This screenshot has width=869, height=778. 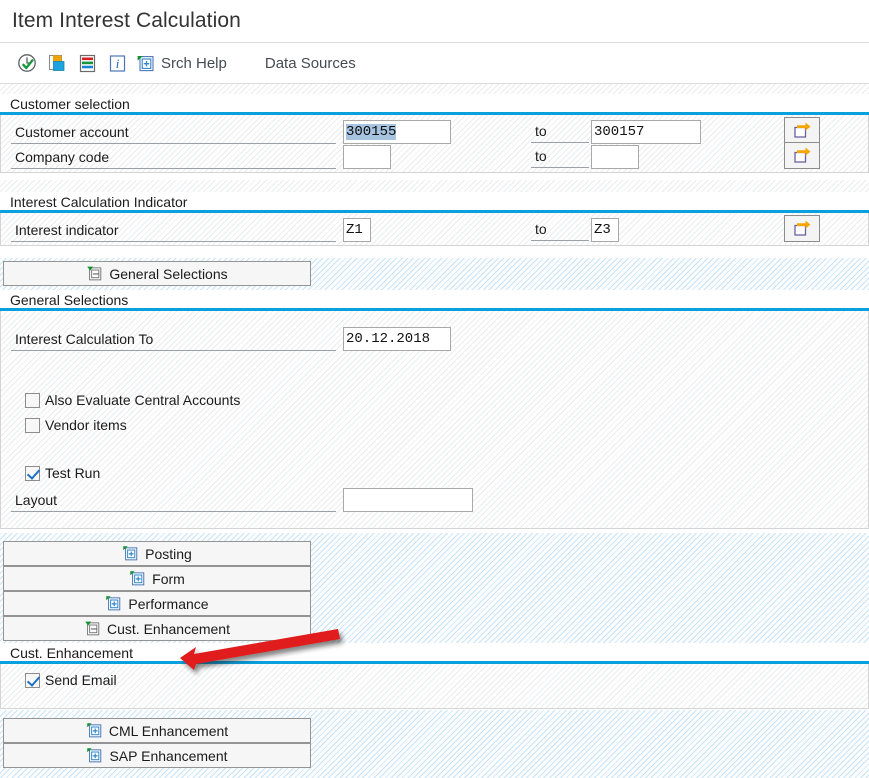 I want to click on company-code-multiple-selection-button, so click(x=802, y=155).